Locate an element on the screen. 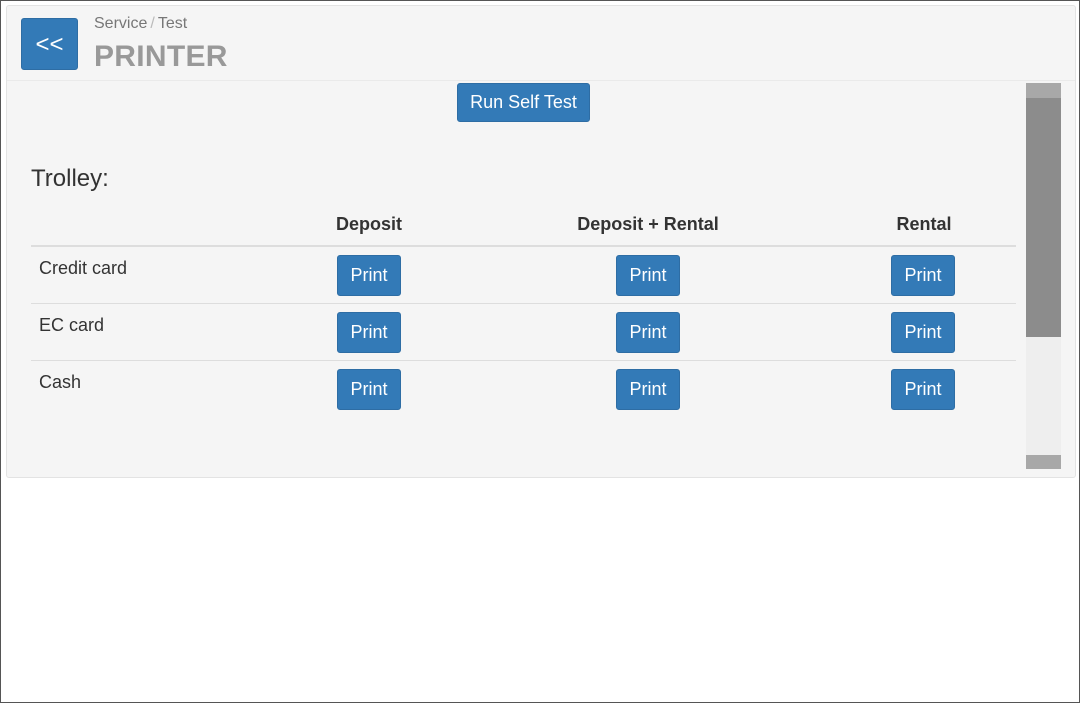  row-label-credit-card: Credit card is located at coordinates (83, 268).